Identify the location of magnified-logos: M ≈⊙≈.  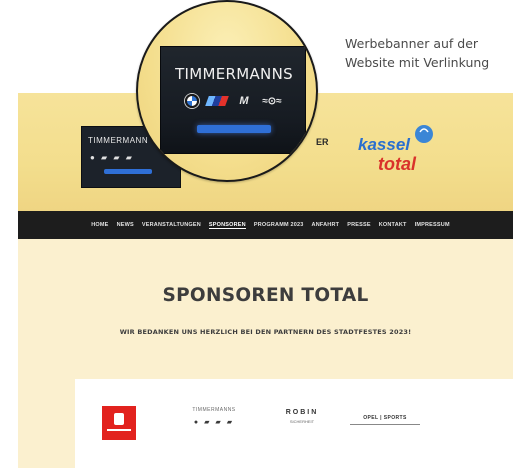
(234, 101).